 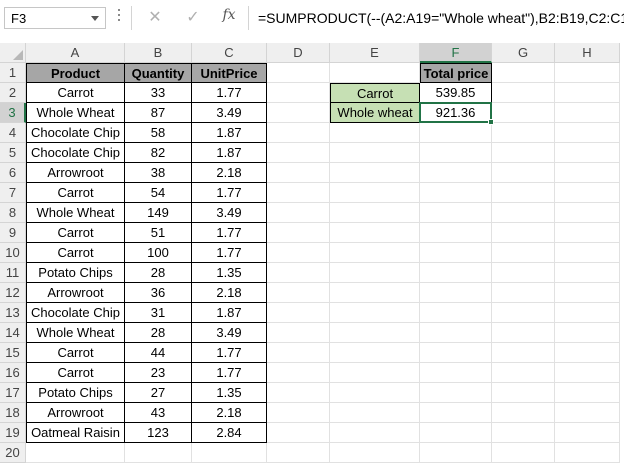 I want to click on table-header-cell: Product, so click(x=75, y=73).